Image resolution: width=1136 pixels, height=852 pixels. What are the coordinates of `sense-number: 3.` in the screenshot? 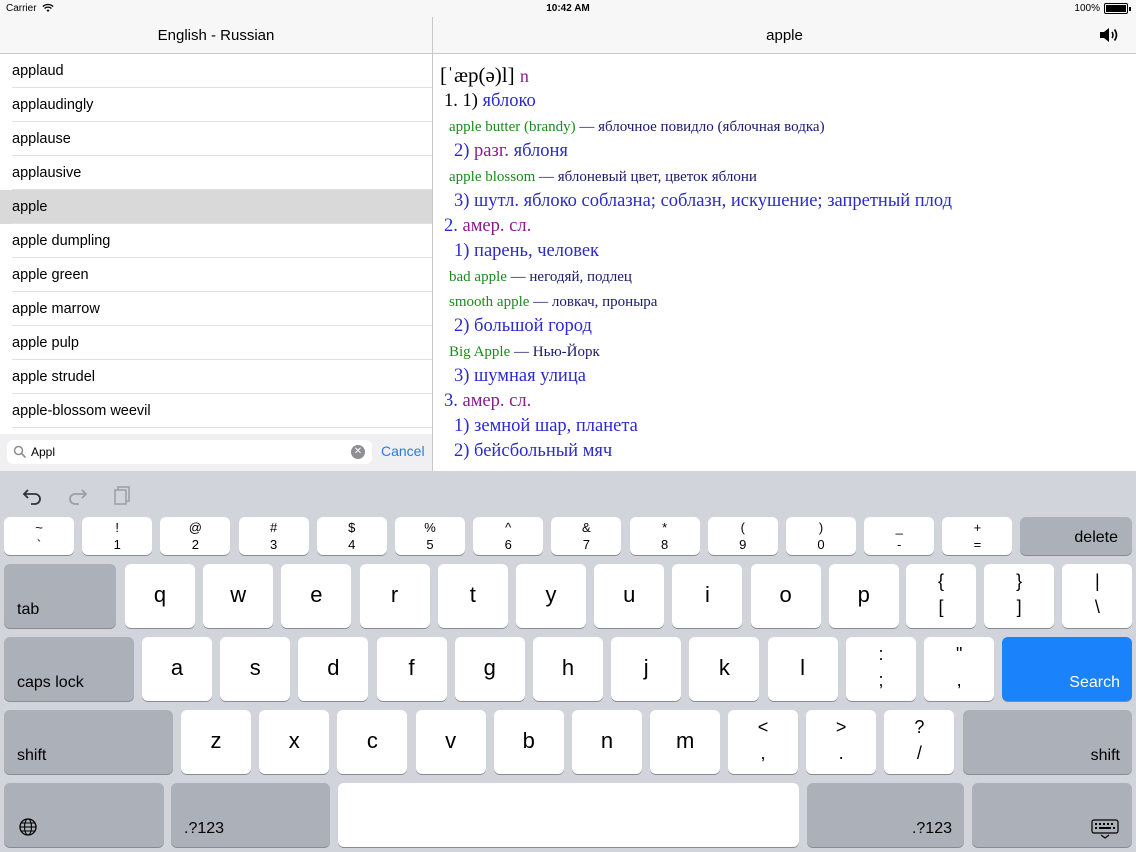 It's located at (451, 401).